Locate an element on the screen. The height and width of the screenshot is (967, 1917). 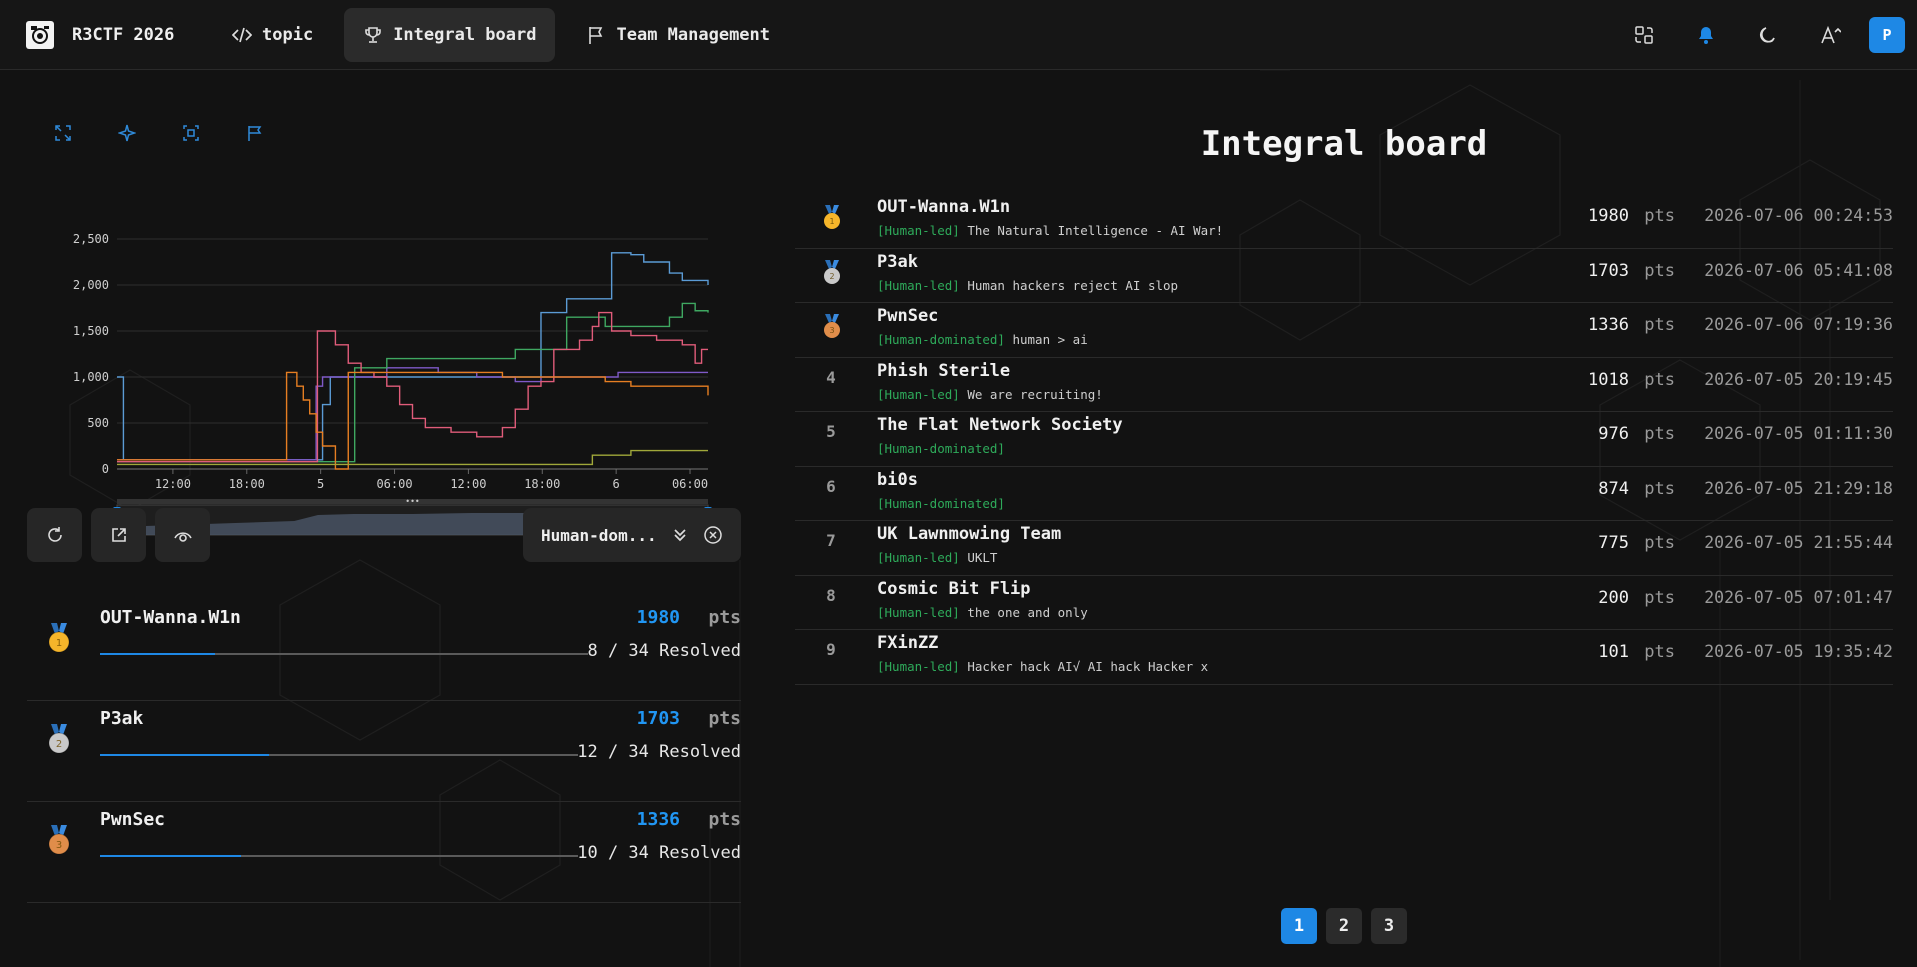
brand: R3CTF 2026 is located at coordinates (111, 34).